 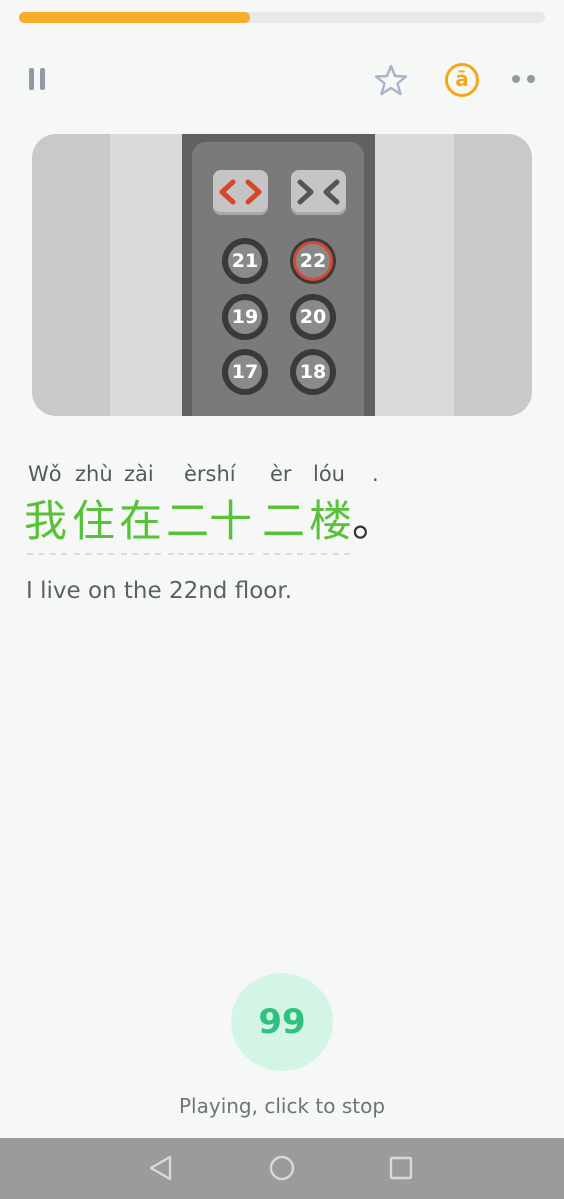 What do you see at coordinates (282, 1106) in the screenshot?
I see `playback-status: Playing, click to stop` at bounding box center [282, 1106].